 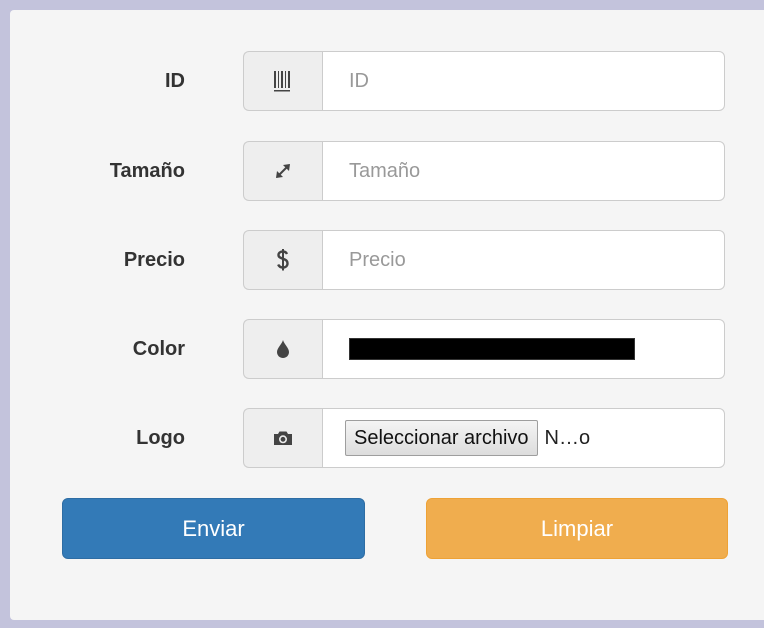 I want to click on color-swatch, so click(x=492, y=349).